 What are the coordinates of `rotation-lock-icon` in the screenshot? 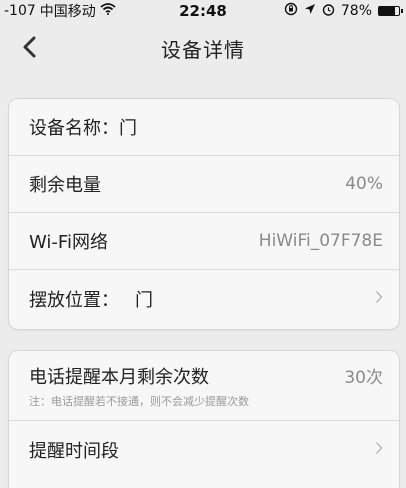 It's located at (291, 11).